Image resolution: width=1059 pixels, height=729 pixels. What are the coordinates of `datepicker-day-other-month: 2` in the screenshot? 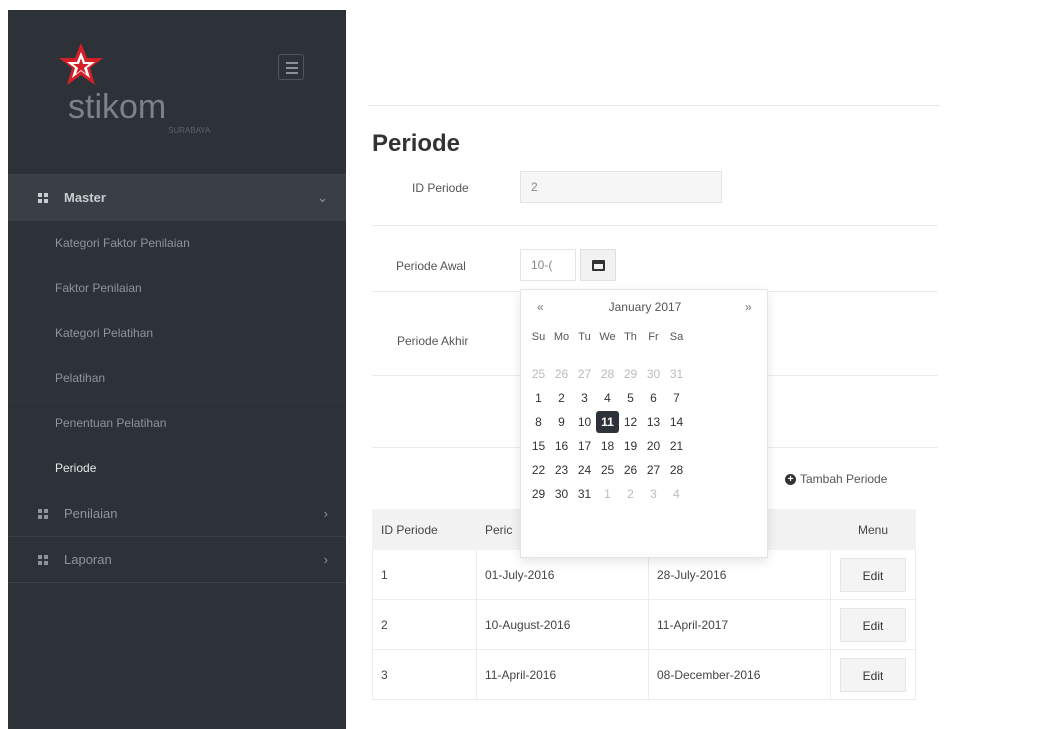 It's located at (630, 494).